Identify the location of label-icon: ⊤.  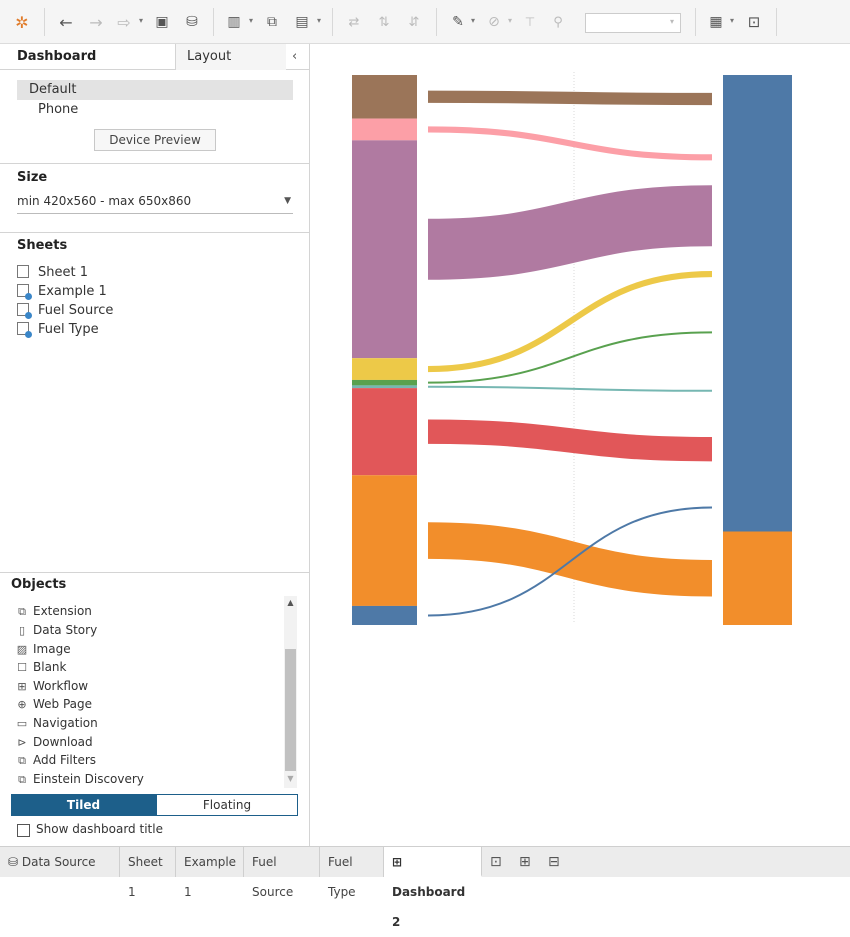
(530, 22).